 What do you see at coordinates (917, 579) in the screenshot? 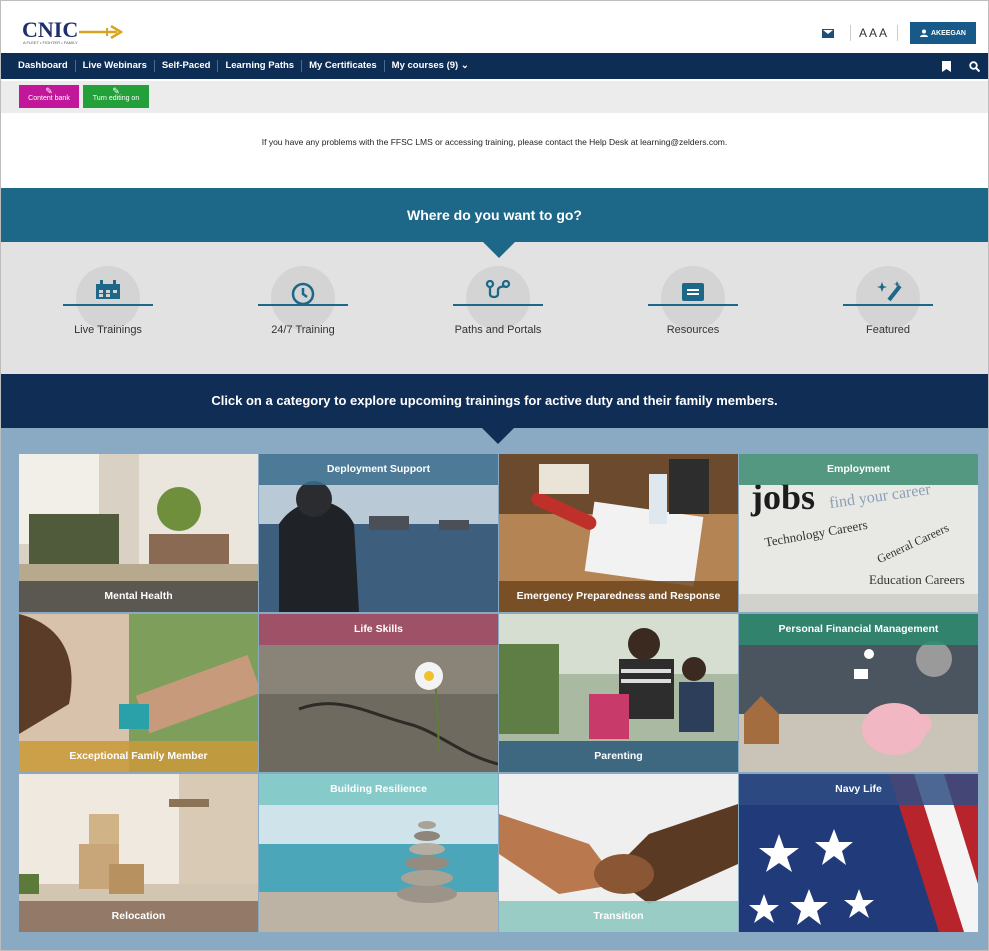
I see `svg-text: Education Careers` at bounding box center [917, 579].